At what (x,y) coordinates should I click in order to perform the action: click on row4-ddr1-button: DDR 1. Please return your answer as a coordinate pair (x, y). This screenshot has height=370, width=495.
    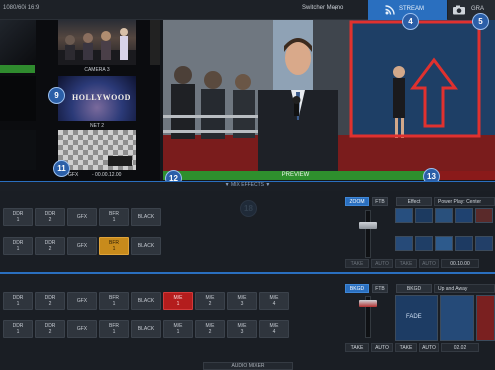
    Looking at the image, I should click on (18, 329).